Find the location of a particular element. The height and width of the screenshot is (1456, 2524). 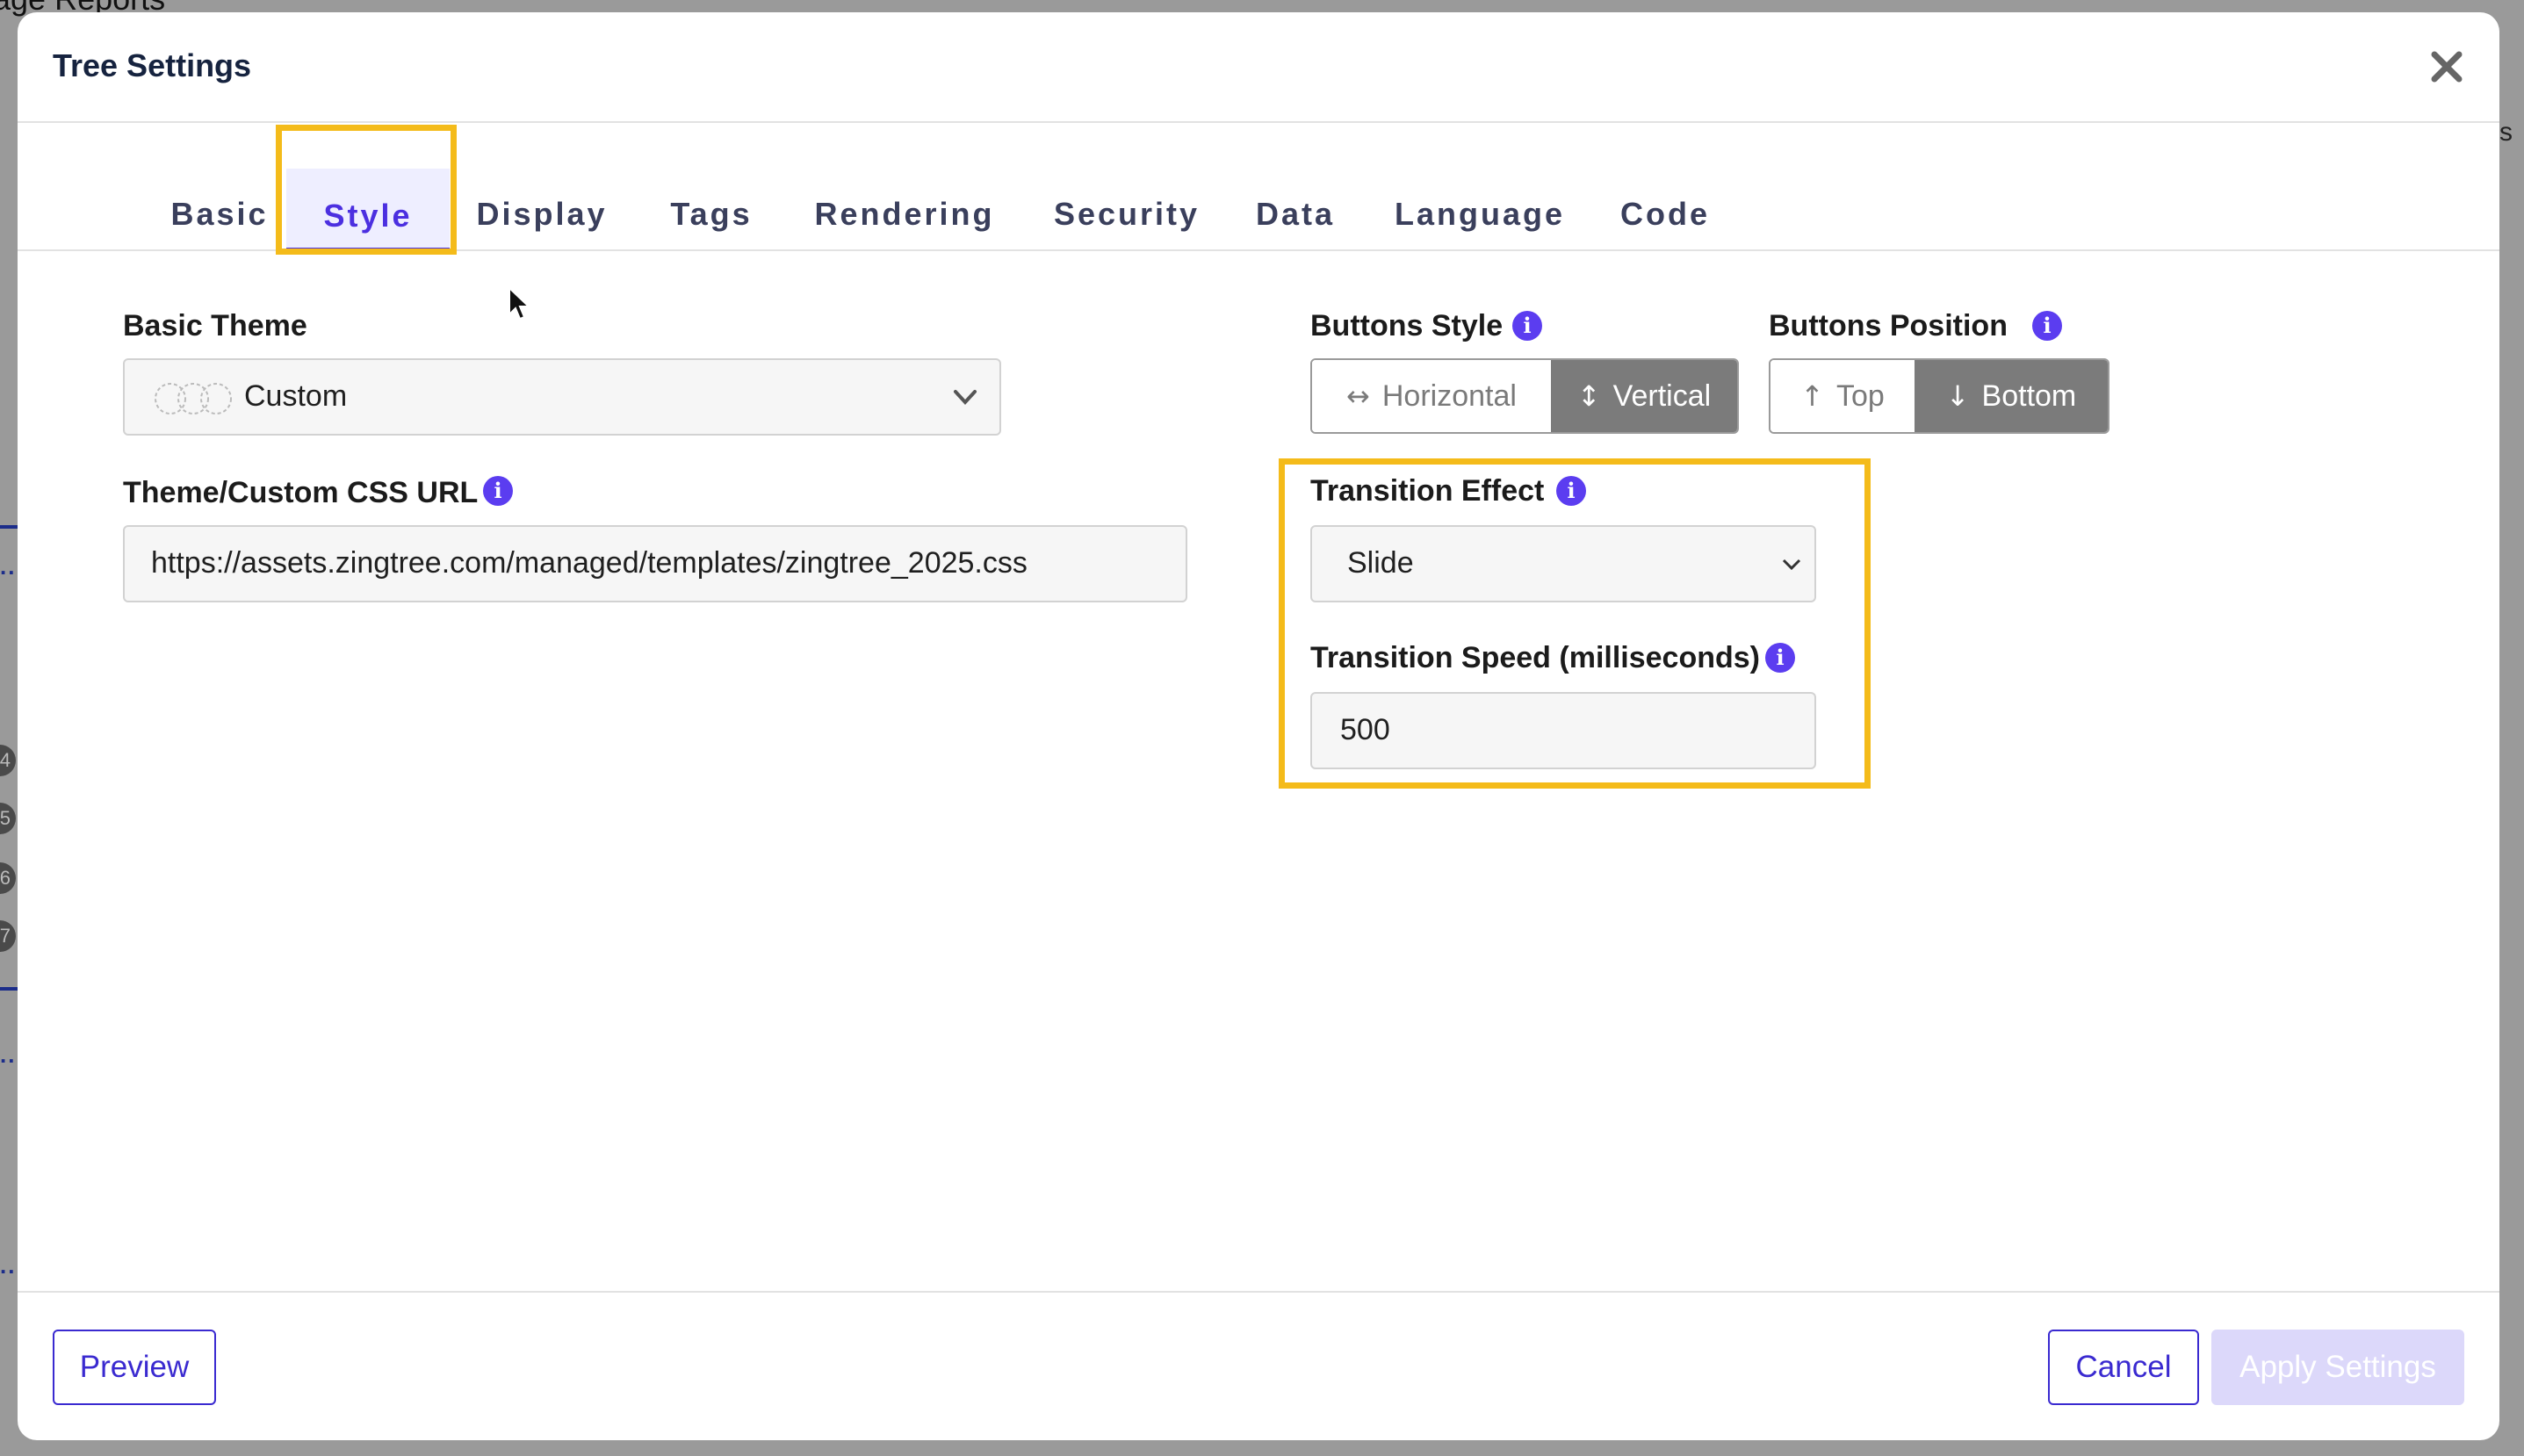

transition-effect-label: Transition Effect is located at coordinates (1427, 491).